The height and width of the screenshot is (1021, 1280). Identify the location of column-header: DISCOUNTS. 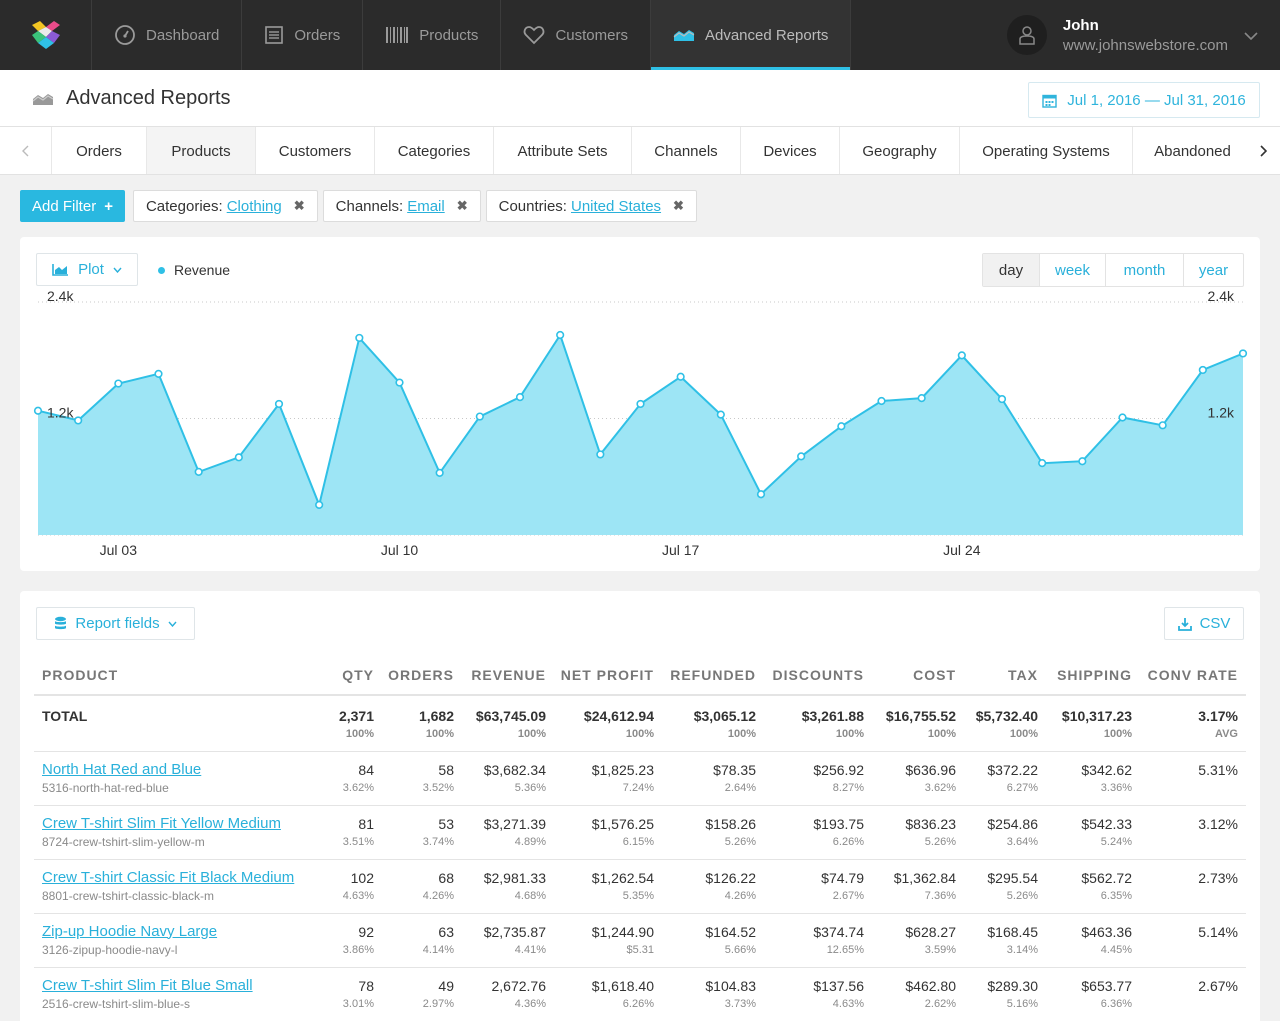
(818, 675).